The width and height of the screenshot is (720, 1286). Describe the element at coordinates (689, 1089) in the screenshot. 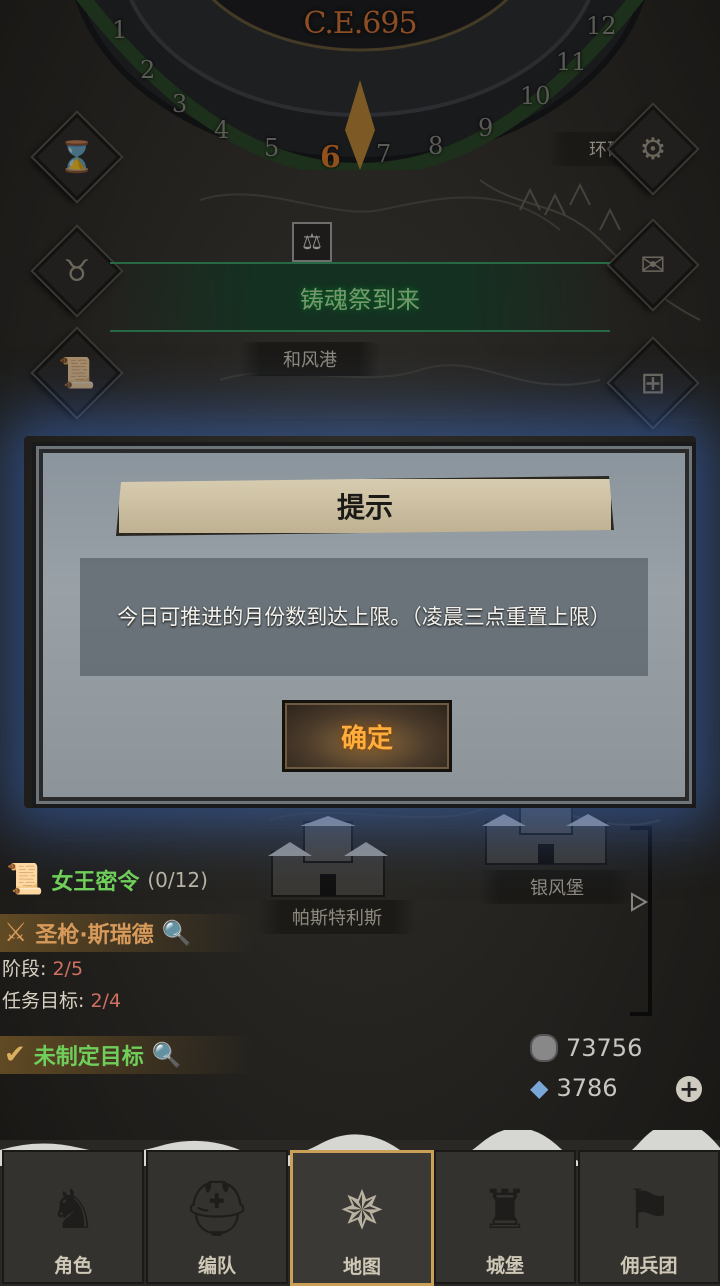

I see `add-crystal-button: +` at that location.